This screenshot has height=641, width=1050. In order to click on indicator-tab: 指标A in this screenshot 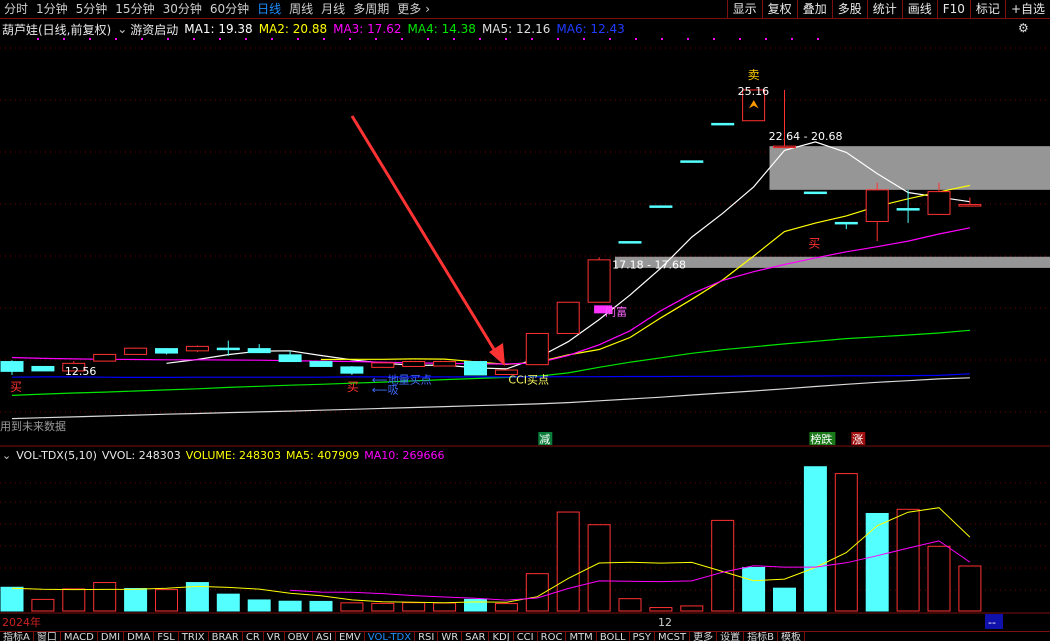, I will do `click(17, 636)`.